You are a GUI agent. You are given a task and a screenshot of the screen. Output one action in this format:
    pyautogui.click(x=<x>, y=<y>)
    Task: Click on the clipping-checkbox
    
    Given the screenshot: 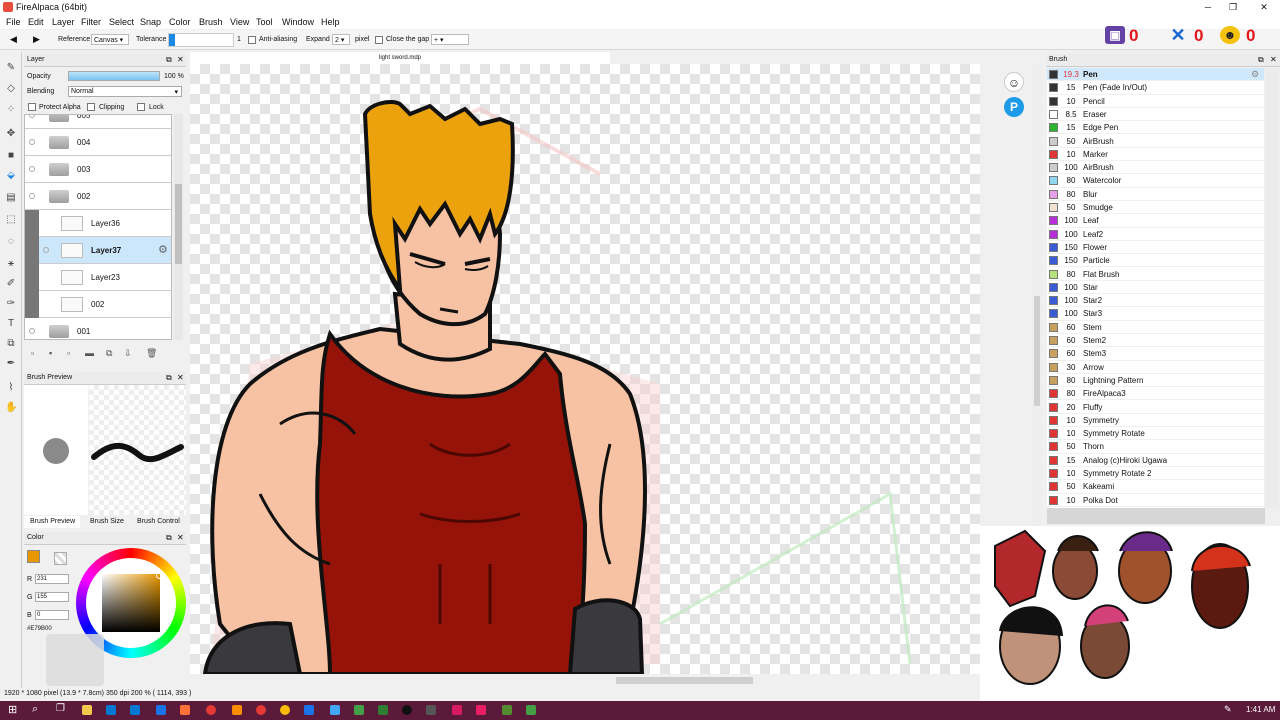 What is the action you would take?
    pyautogui.click(x=91, y=107)
    